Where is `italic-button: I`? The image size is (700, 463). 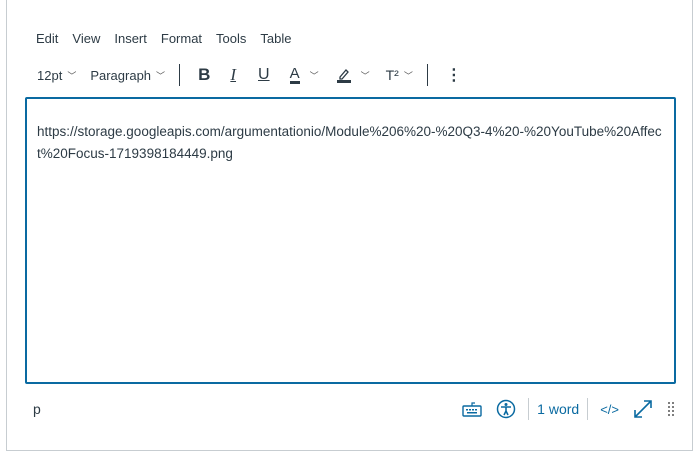
italic-button: I is located at coordinates (233, 75).